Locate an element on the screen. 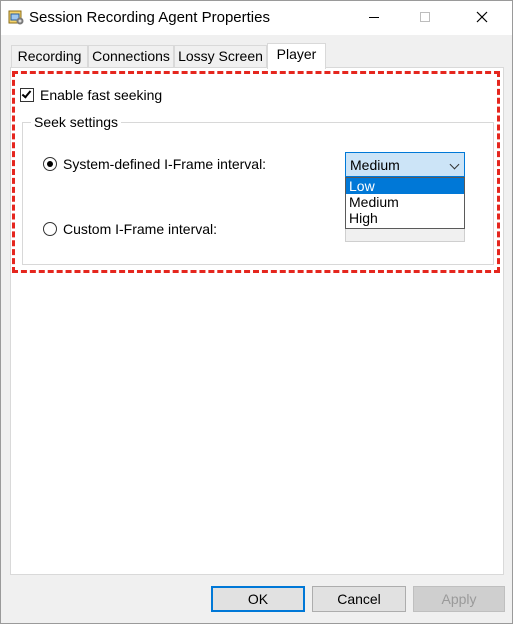 This screenshot has width=513, height=624. dropdown-option-medium: Medium is located at coordinates (405, 202).